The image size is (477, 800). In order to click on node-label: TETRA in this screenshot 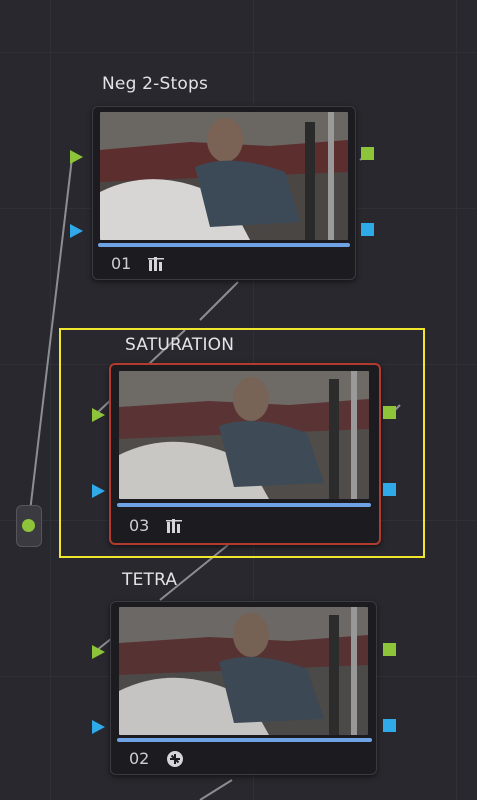, I will do `click(150, 580)`.